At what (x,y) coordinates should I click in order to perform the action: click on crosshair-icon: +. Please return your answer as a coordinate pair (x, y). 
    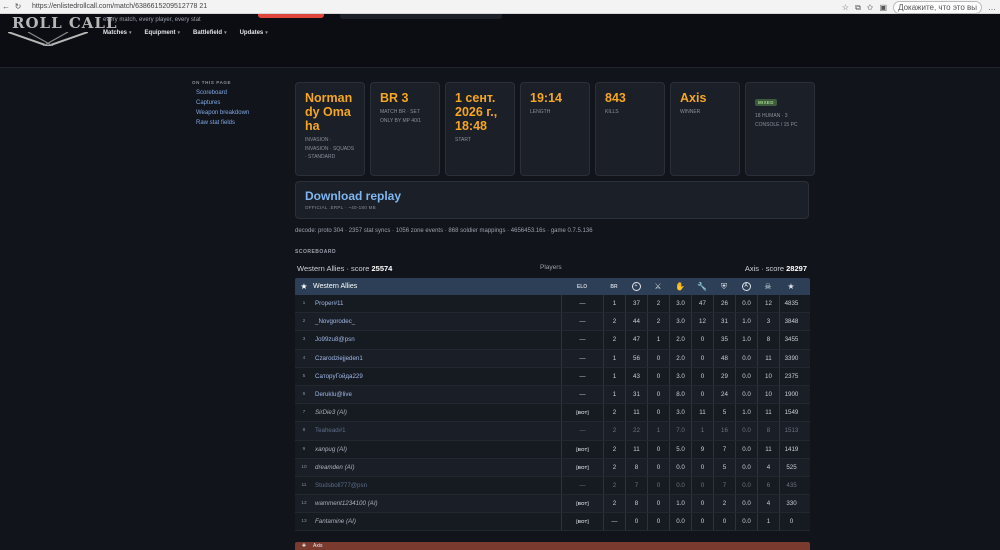
    Looking at the image, I should click on (636, 286).